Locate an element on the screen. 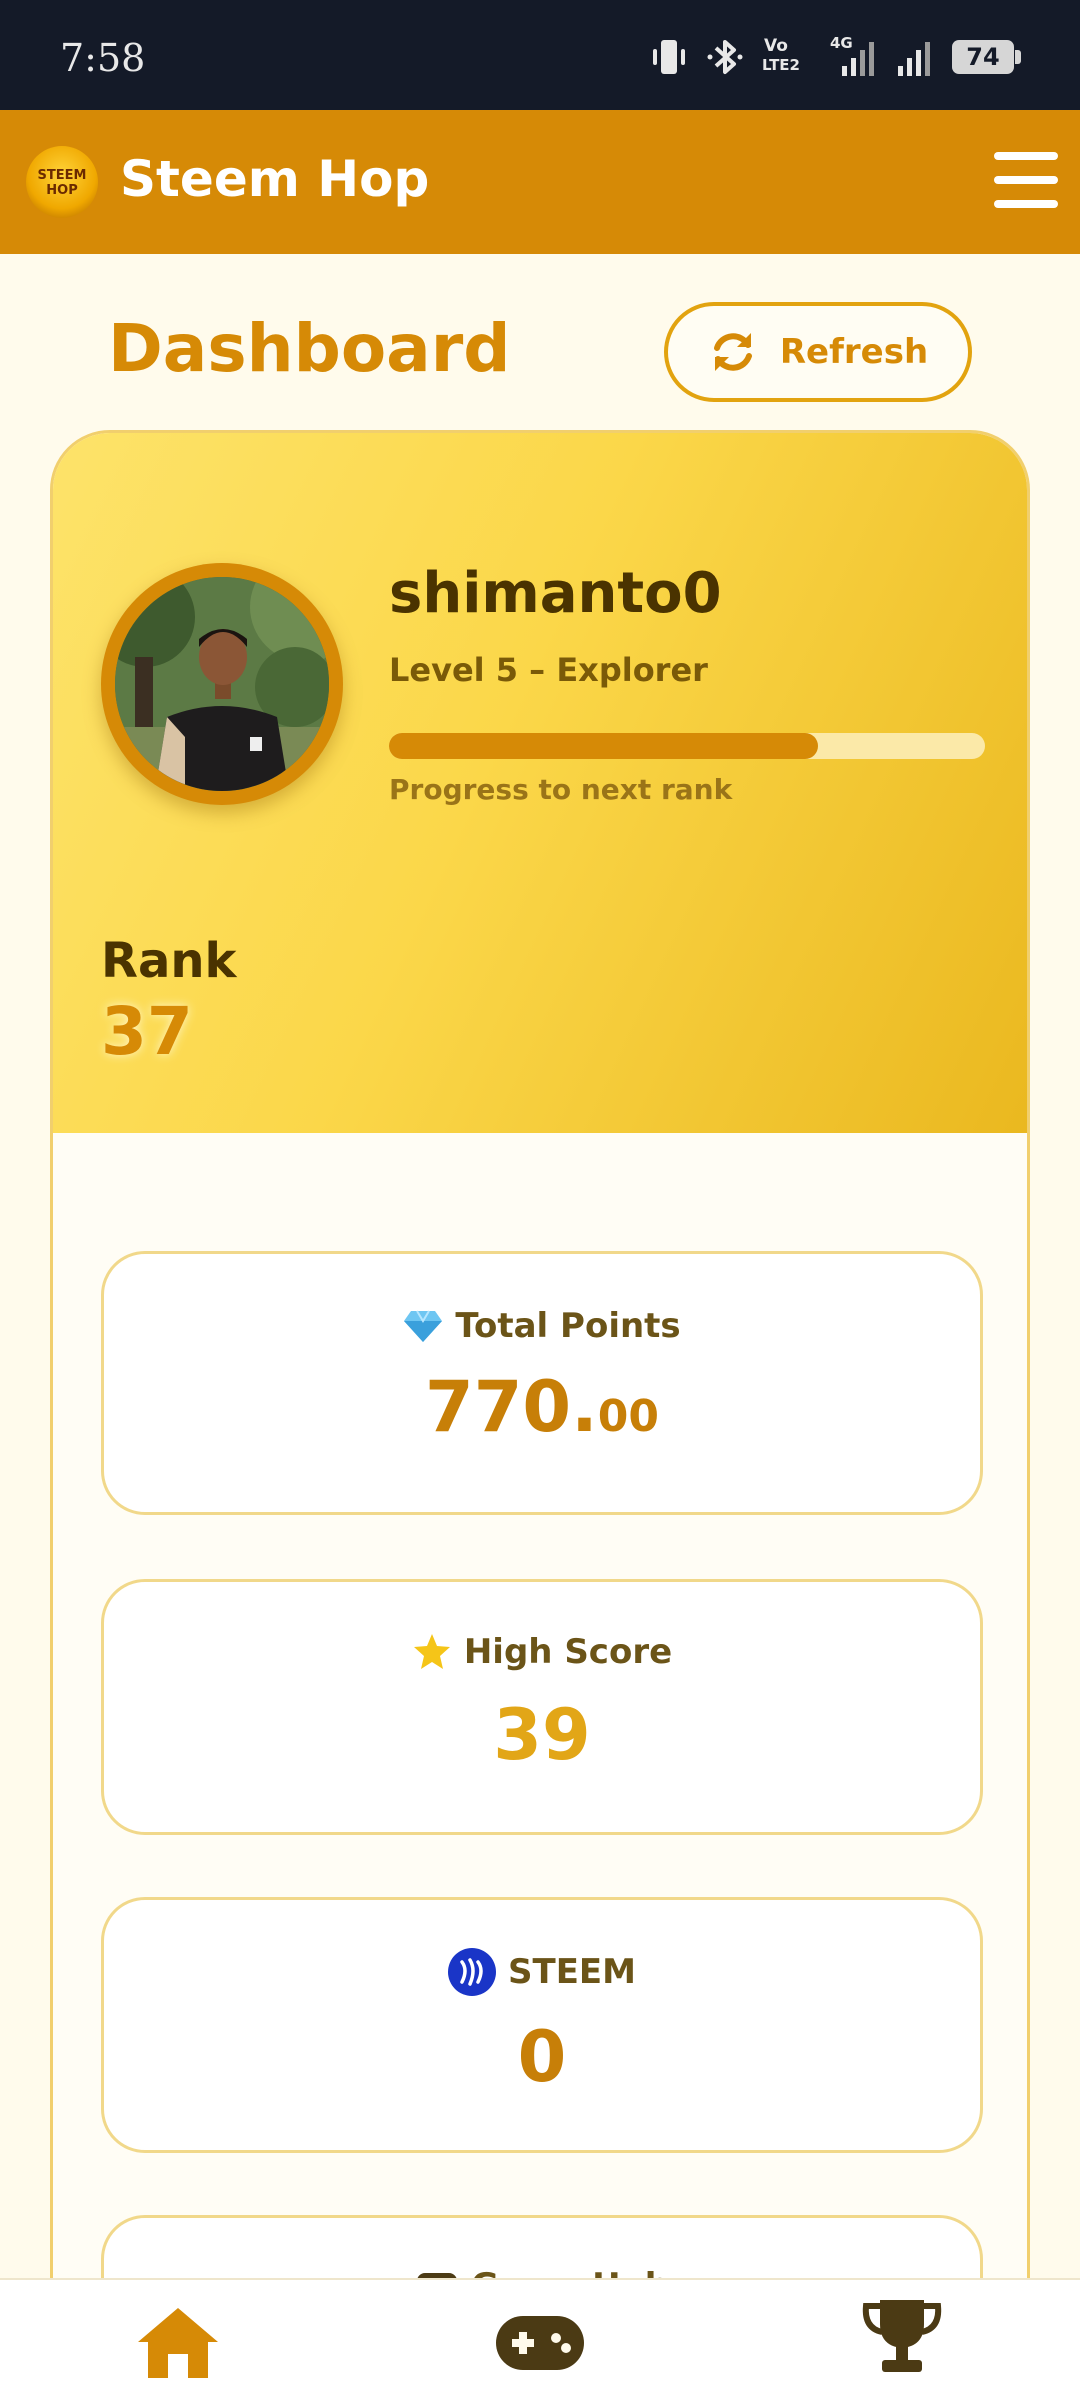 This screenshot has width=1080, height=2400. username: shimanto0 is located at coordinates (555, 593).